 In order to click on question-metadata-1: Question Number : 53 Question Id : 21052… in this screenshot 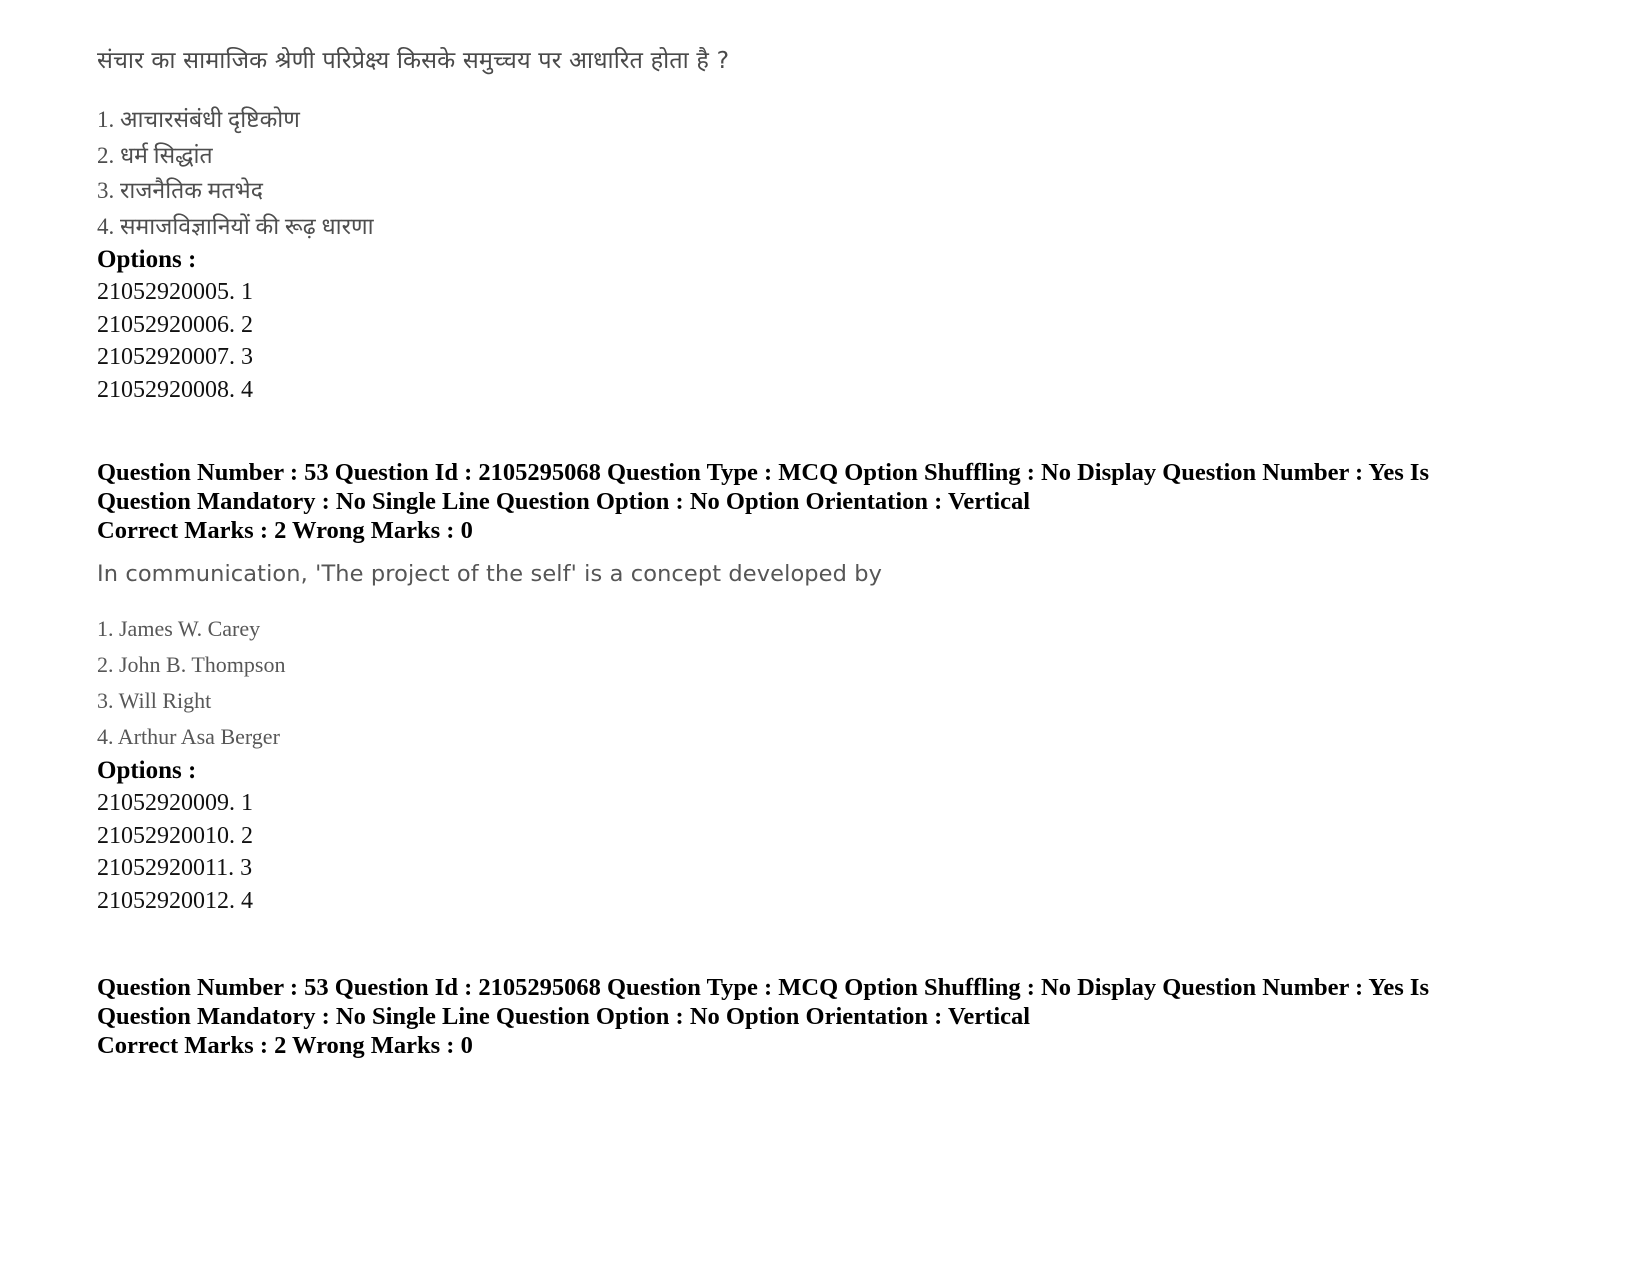, I will do `click(807, 501)`.